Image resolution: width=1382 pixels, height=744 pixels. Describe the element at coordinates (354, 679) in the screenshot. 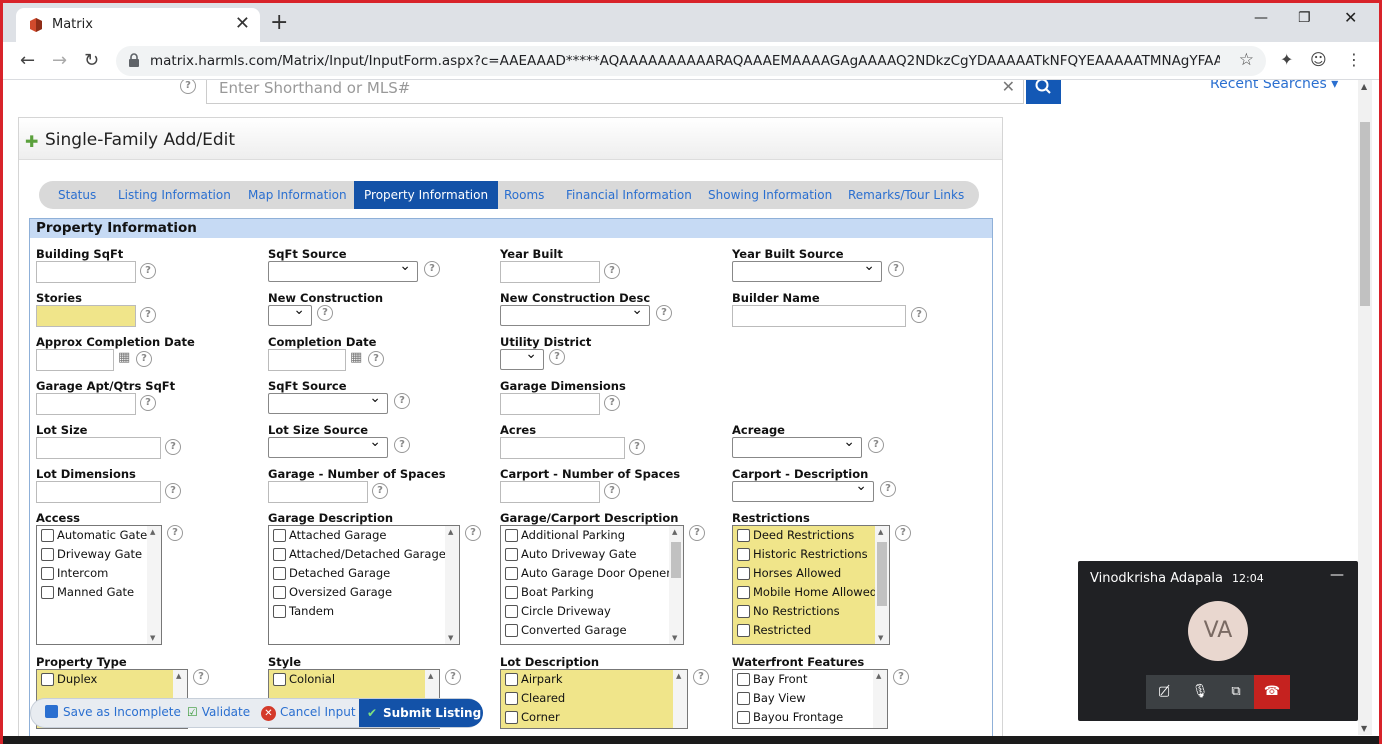

I see `list-item: Colonial` at that location.